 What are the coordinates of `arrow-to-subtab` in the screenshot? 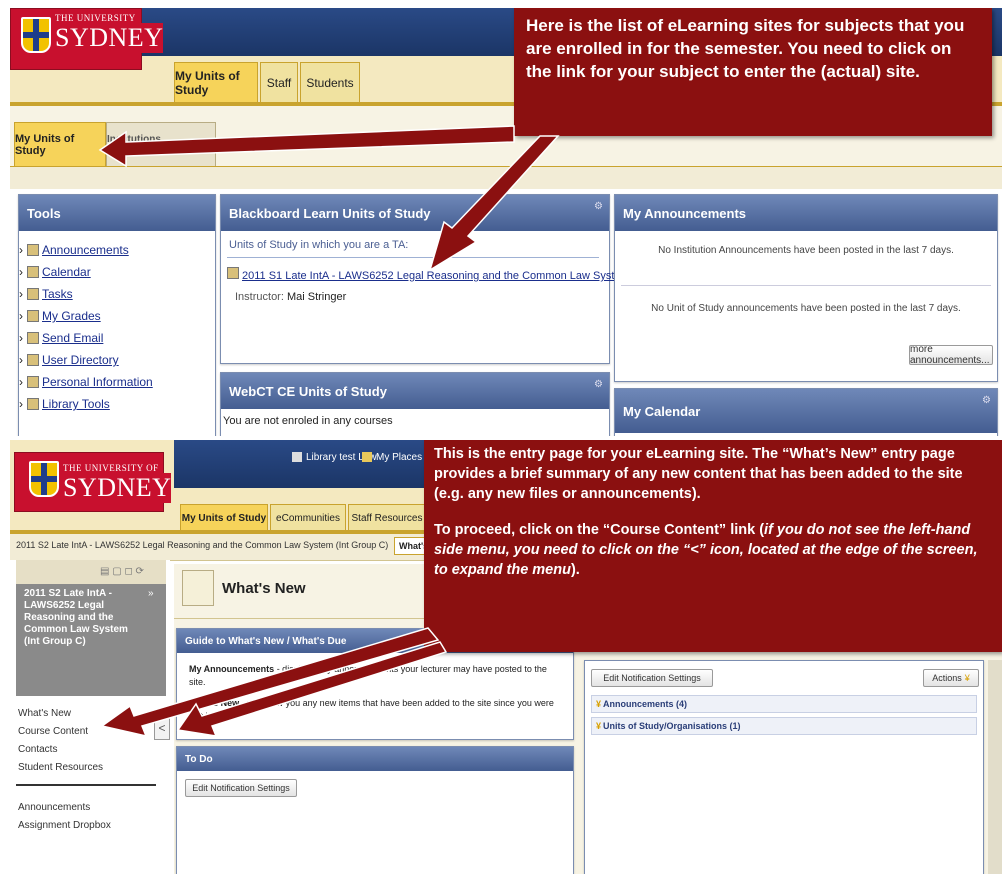 It's located at (306, 146).